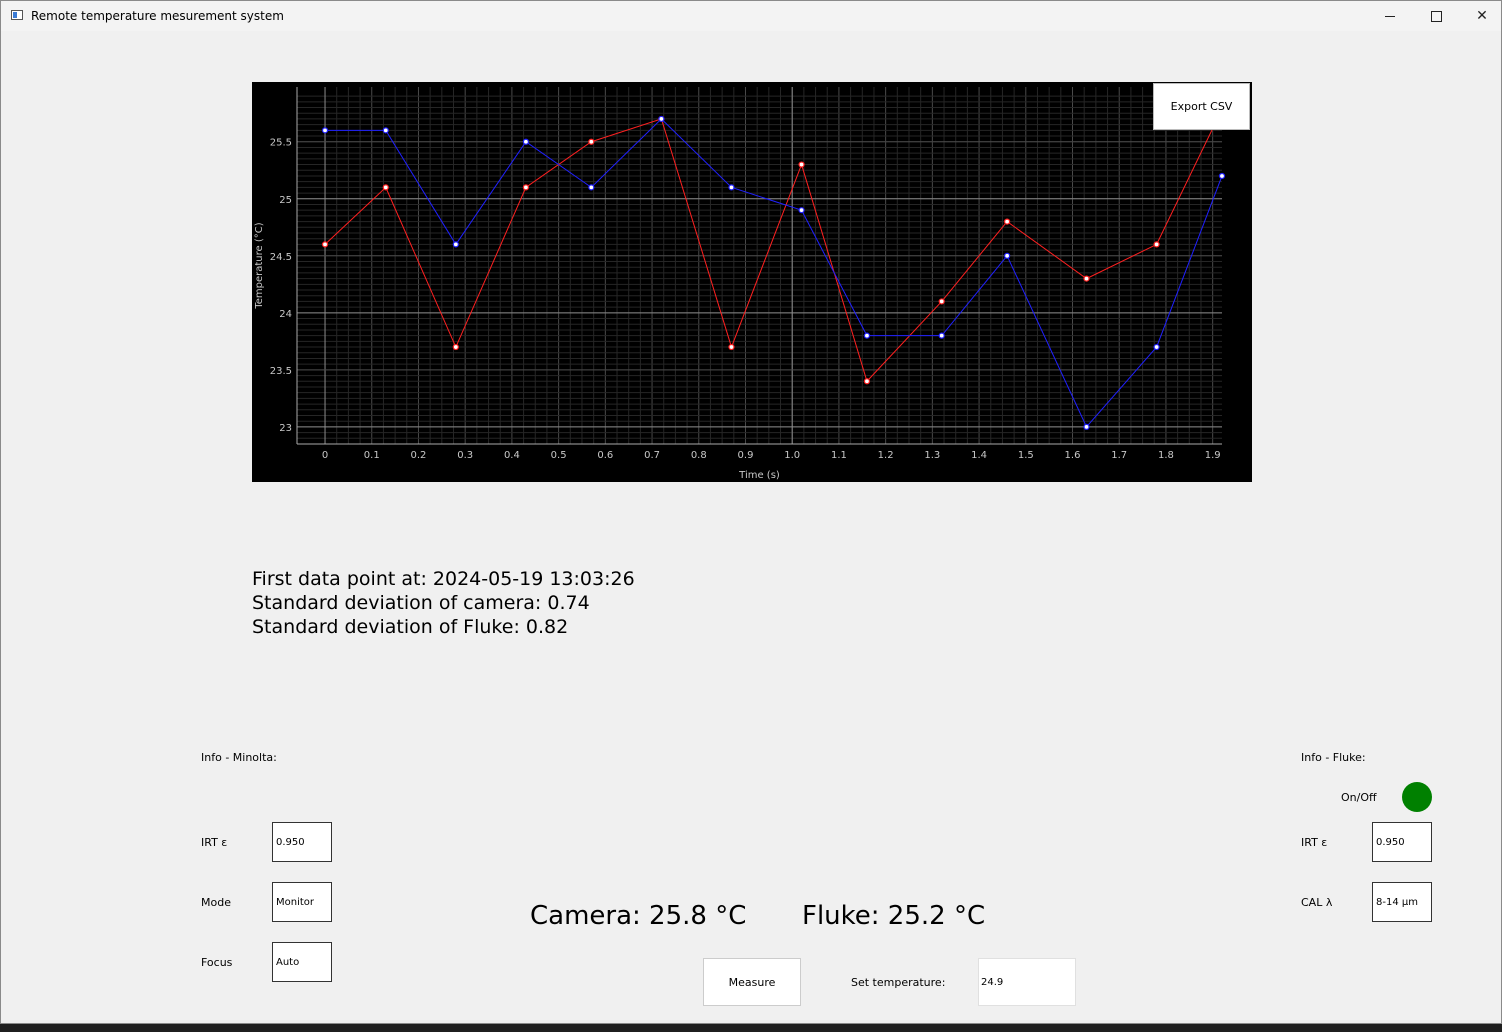 The height and width of the screenshot is (1032, 1502). What do you see at coordinates (325, 455) in the screenshot?
I see `x-tick-label: 0` at bounding box center [325, 455].